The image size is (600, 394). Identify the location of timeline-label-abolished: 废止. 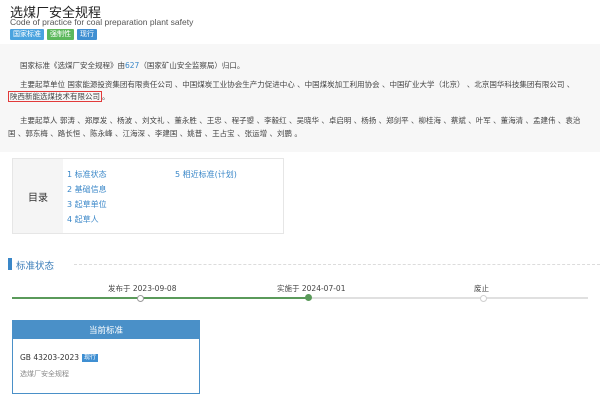
(481, 288).